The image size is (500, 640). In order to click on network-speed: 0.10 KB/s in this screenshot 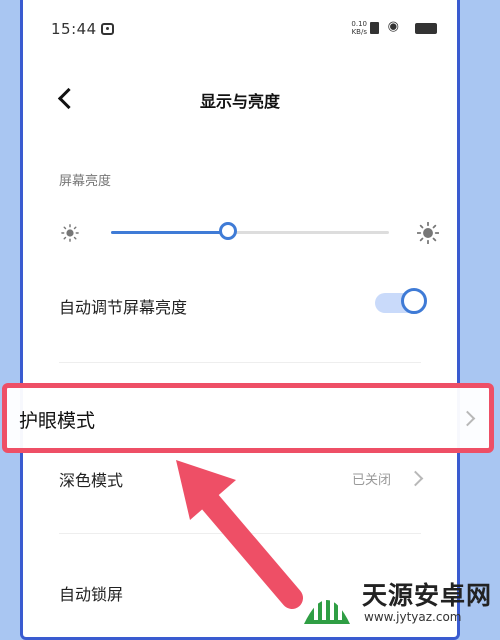, I will do `click(359, 28)`.